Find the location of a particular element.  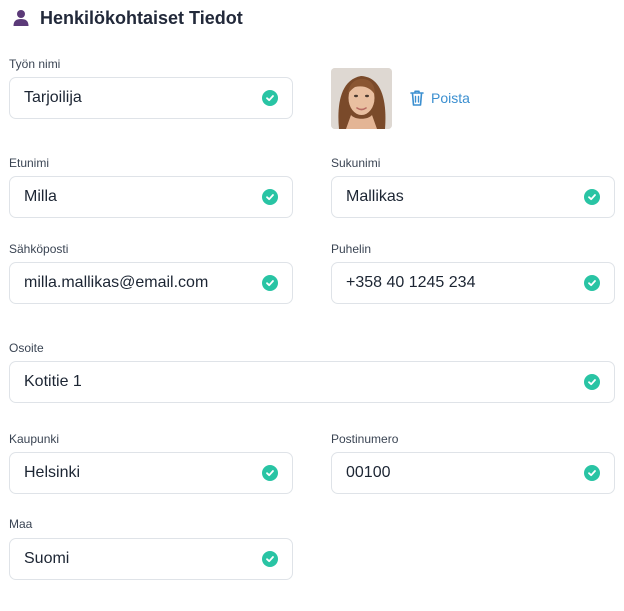

remove-photo-button: Poista is located at coordinates (439, 98).